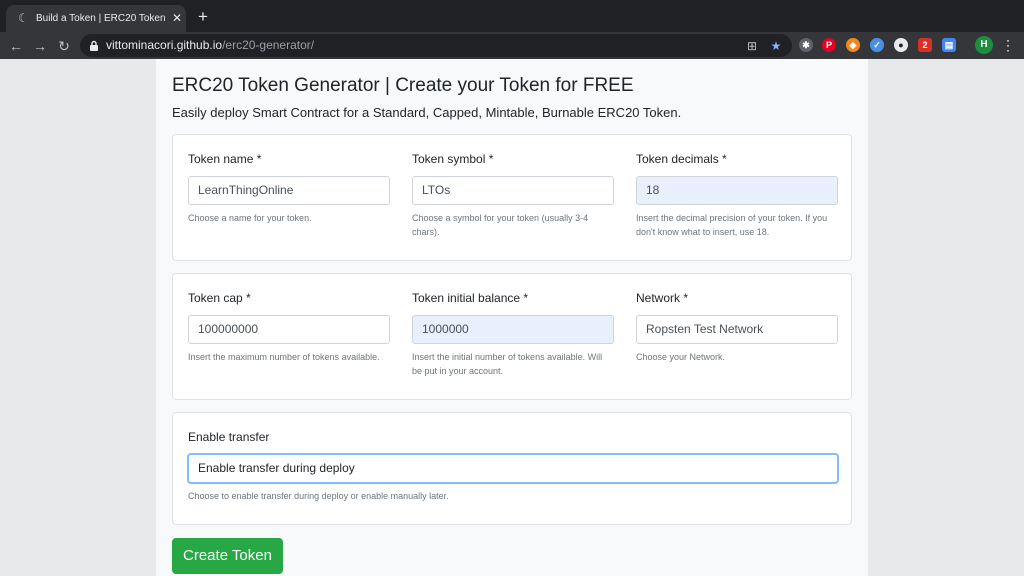  What do you see at coordinates (737, 190) in the screenshot?
I see `token-decimals-input: 18` at bounding box center [737, 190].